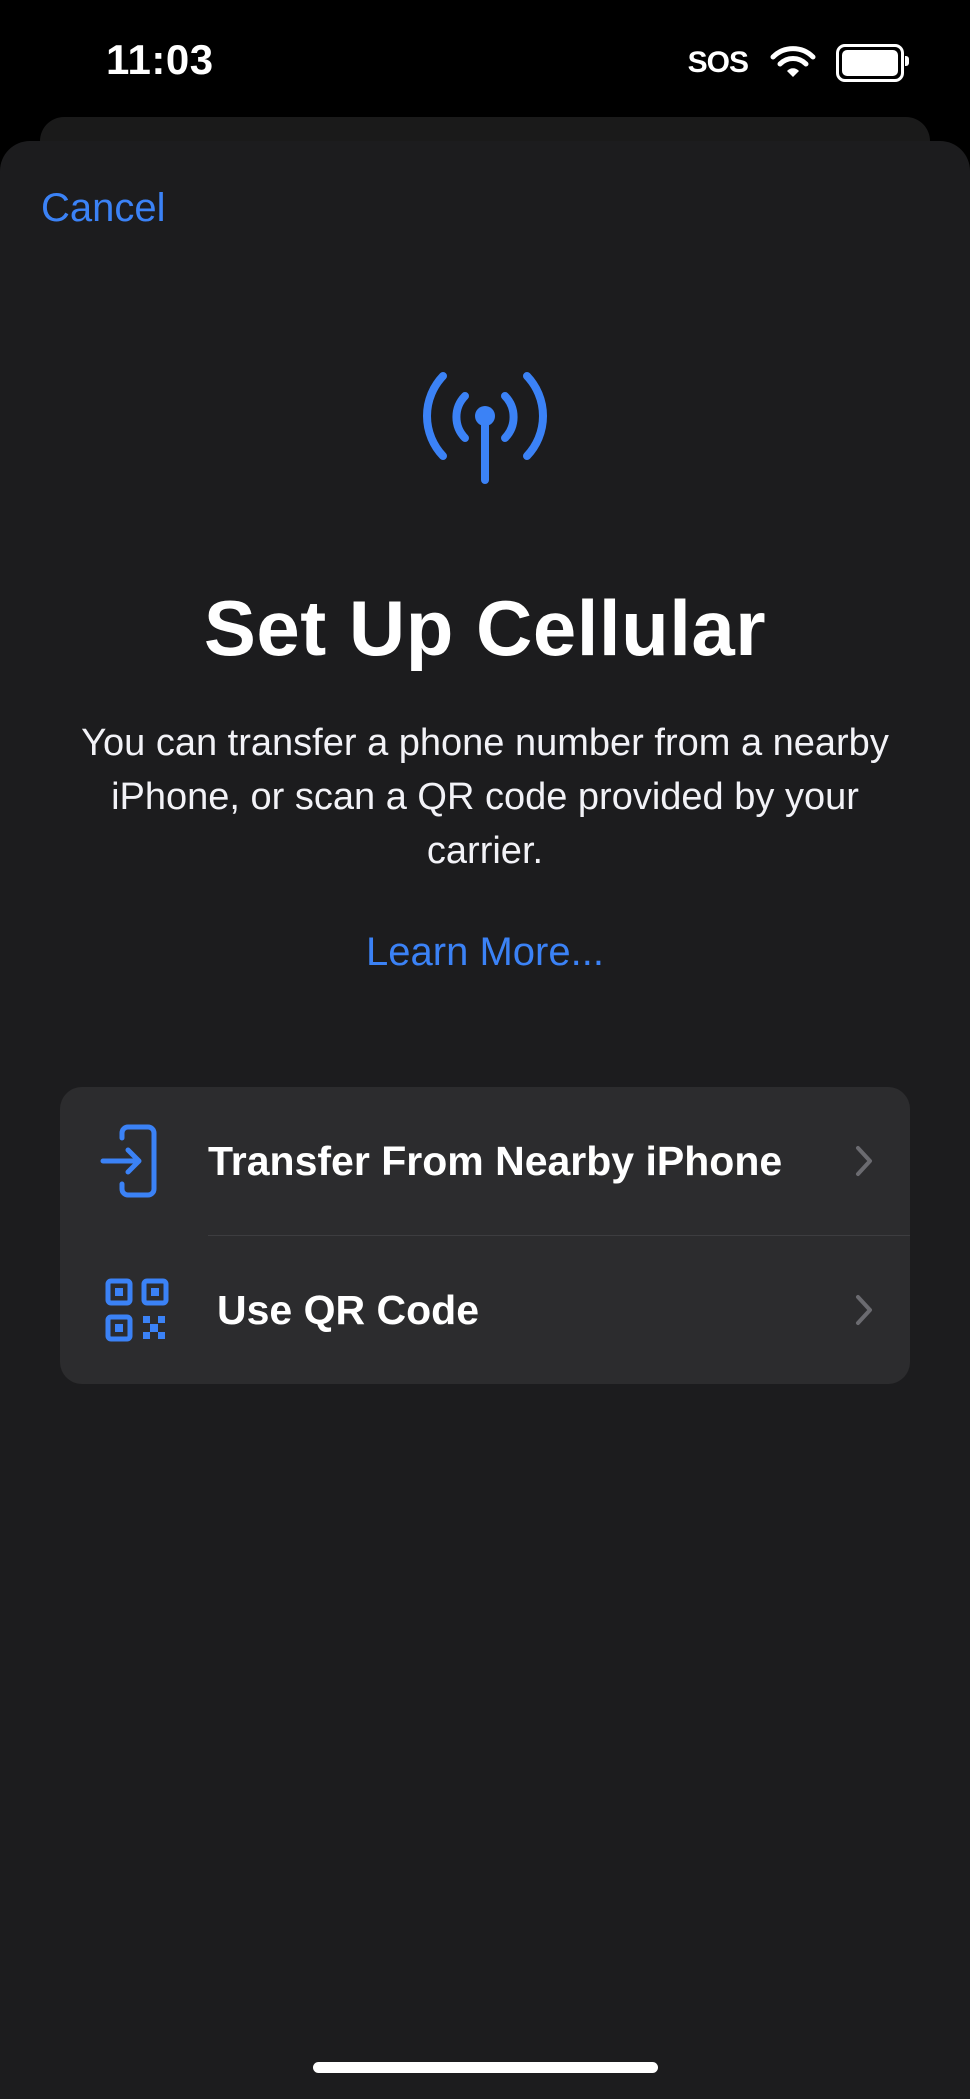 Image resolution: width=970 pixels, height=2099 pixels. I want to click on antenna-icon, so click(485, 428).